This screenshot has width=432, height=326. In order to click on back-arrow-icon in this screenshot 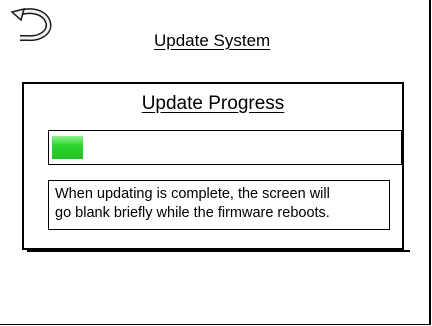, I will do `click(31, 25)`.